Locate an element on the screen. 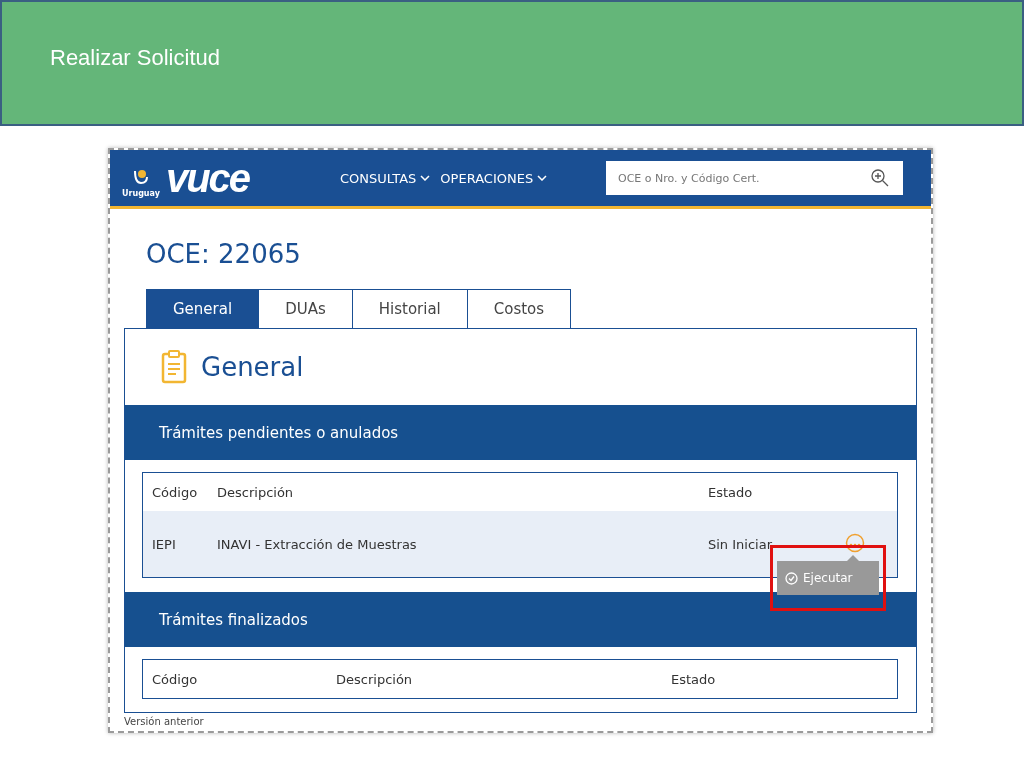  nav-menu: CONSULTAS is located at coordinates (385, 178).